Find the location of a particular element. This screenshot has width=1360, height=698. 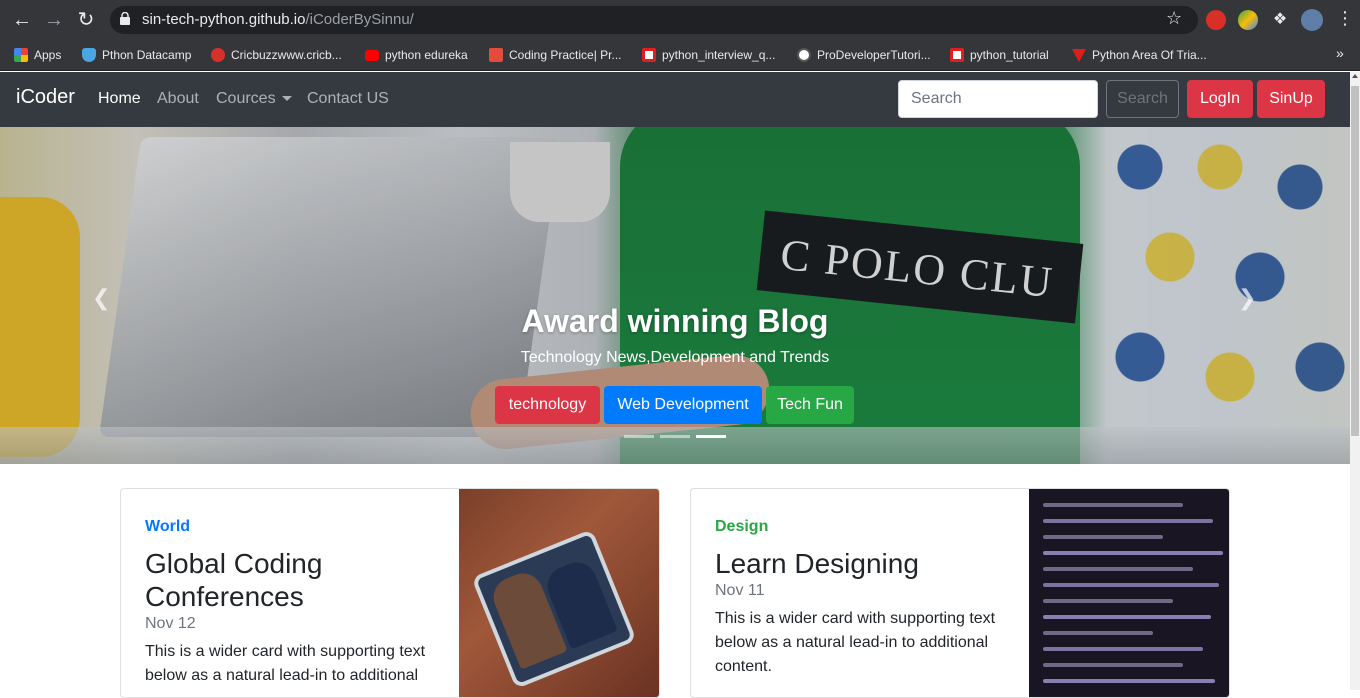

bookmark-python-edureka: python edureka is located at coordinates (416, 55).